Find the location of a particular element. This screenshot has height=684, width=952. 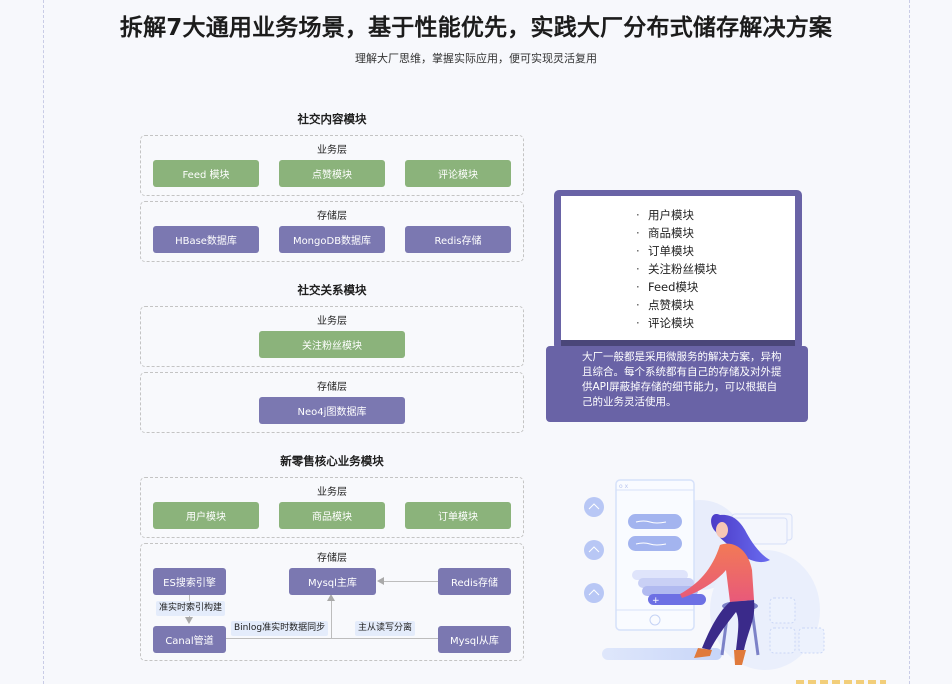

module-list-item: · 商品模块 is located at coordinates (665, 233).